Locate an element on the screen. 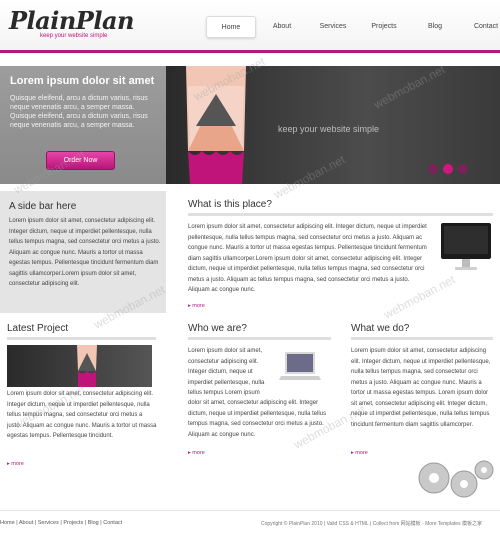 The height and width of the screenshot is (551, 500). nav-services: Services is located at coordinates (333, 27).